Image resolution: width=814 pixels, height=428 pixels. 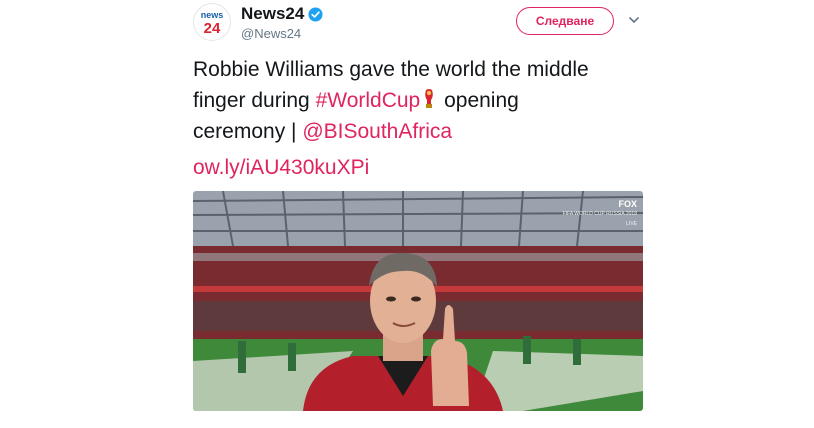 I want to click on broadcaster-label: FOX, so click(x=627, y=204).